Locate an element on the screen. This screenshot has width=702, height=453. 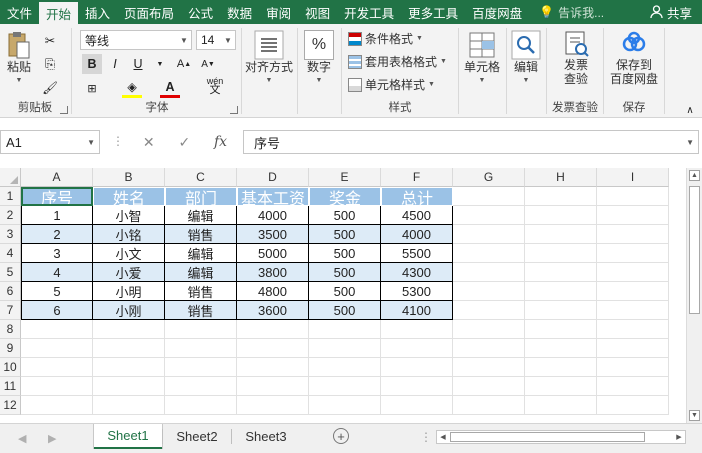
table-header-cell: 姓名 is located at coordinates (129, 196).